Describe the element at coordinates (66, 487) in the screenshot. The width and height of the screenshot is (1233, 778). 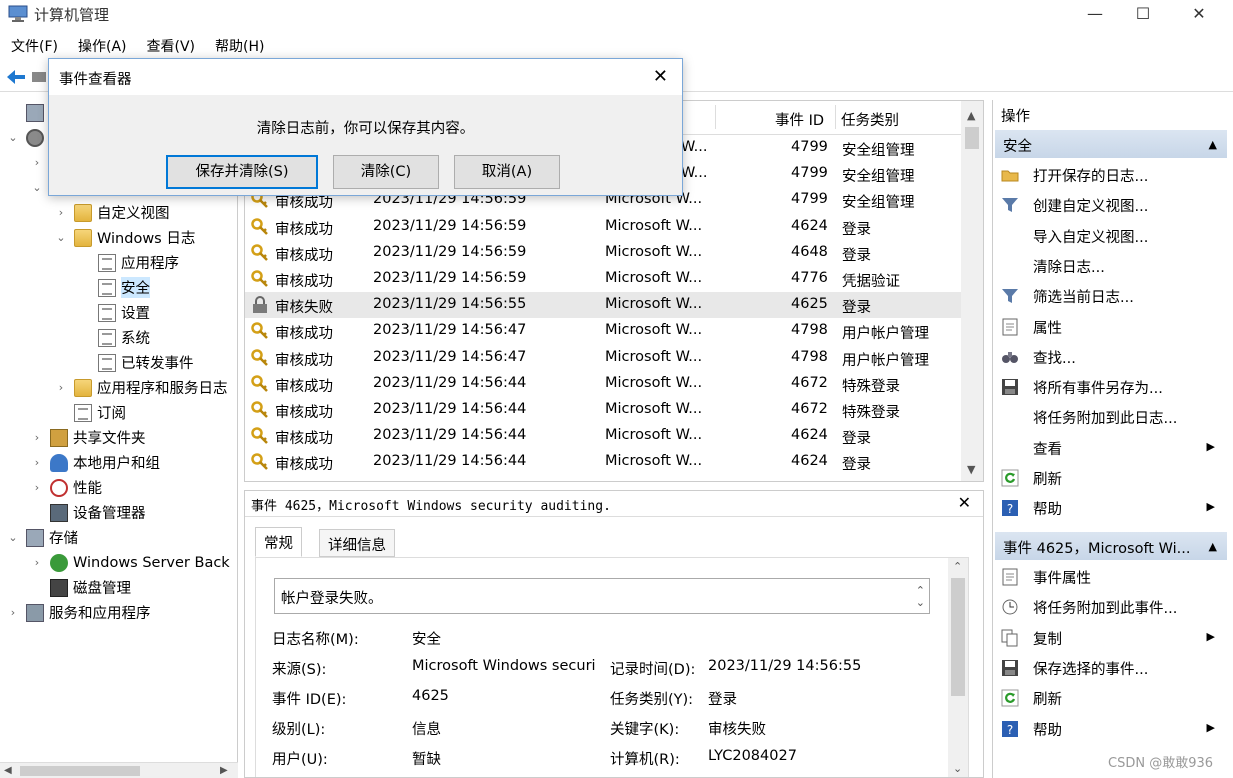
I see `tree-item: › 性能` at that location.